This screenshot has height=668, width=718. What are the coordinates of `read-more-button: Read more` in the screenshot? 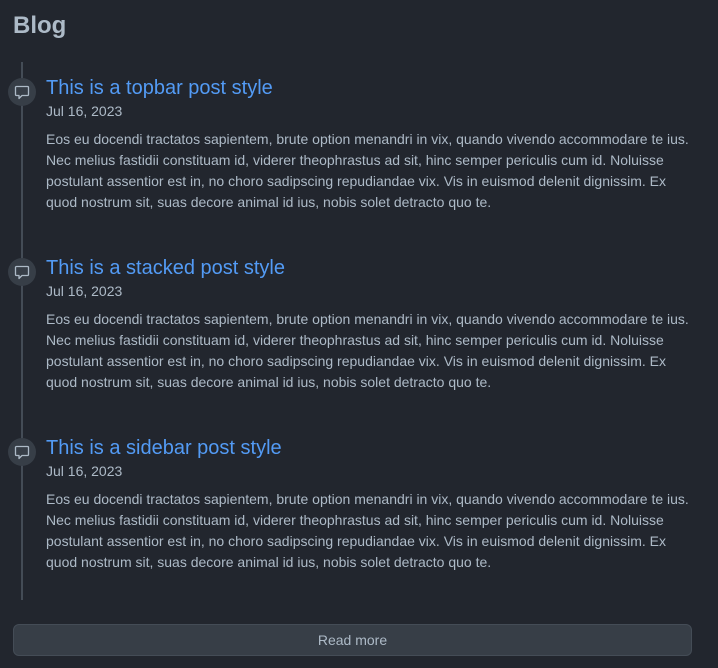 It's located at (352, 640).